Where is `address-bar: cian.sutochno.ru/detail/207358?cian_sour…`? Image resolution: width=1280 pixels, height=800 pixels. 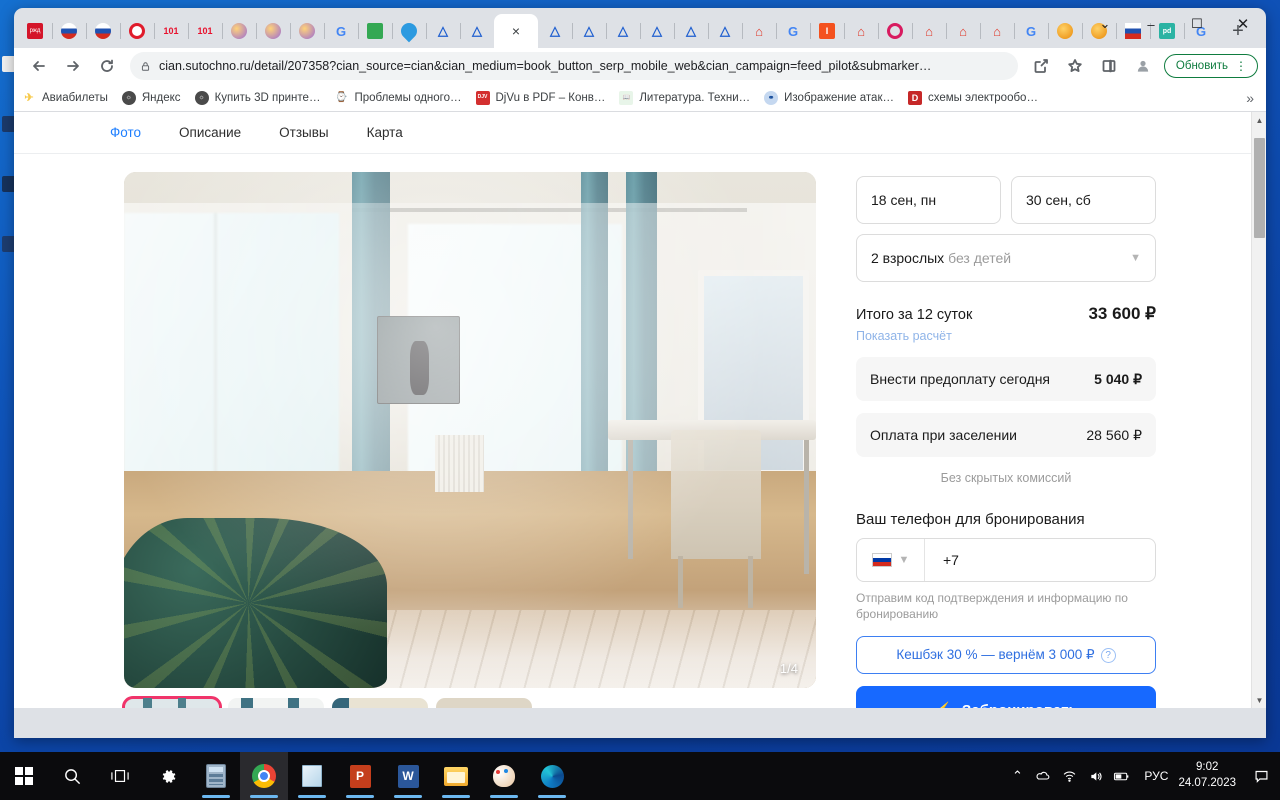 address-bar: cian.sutochno.ru/detail/207358?cian_sour… is located at coordinates (574, 66).